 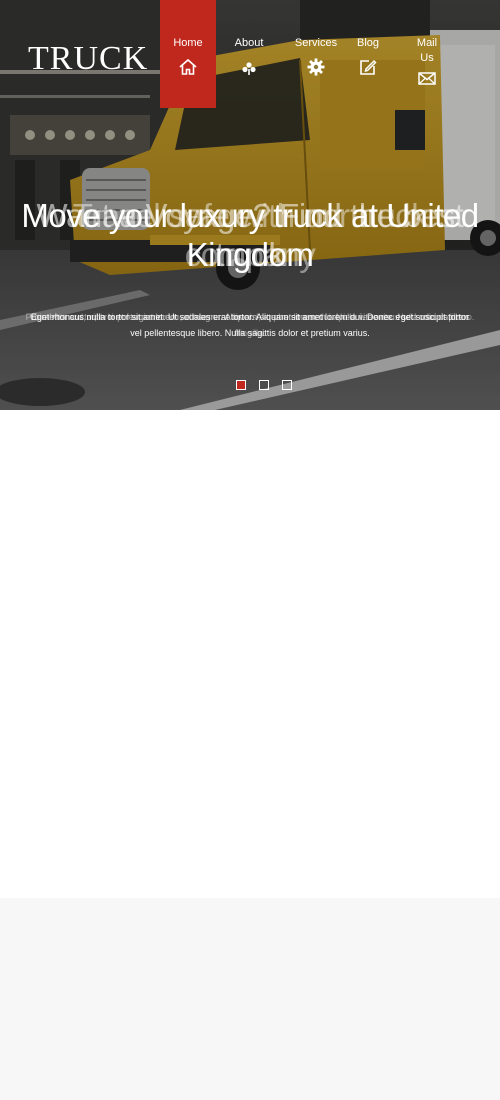 I want to click on nav-item-mail-us: Mail Us, so click(x=427, y=55).